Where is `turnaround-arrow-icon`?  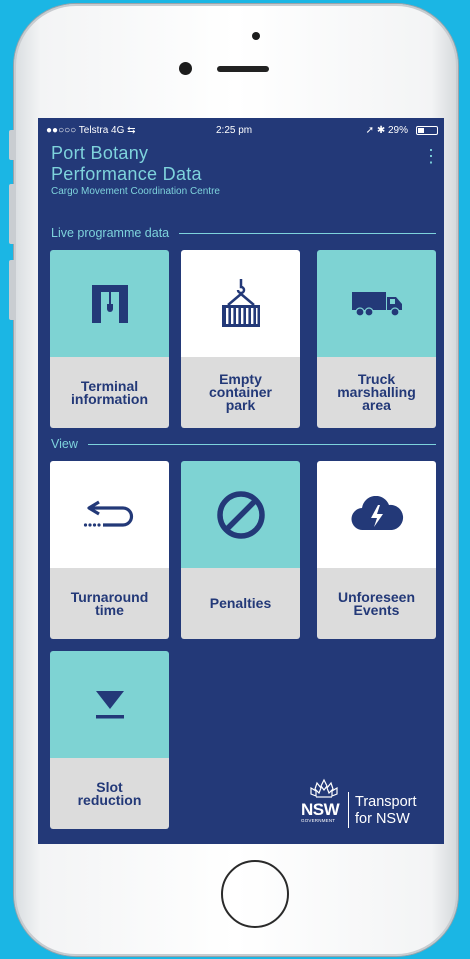
turnaround-arrow-icon is located at coordinates (108, 513).